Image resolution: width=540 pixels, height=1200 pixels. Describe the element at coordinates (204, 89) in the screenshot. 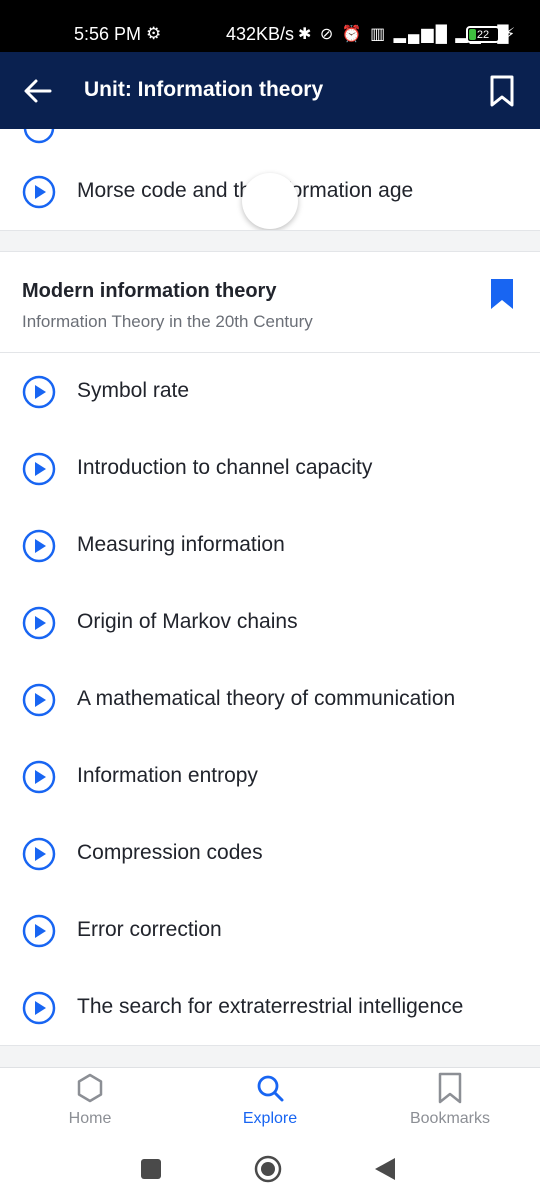

I see `page-title: Unit: Information theory` at that location.